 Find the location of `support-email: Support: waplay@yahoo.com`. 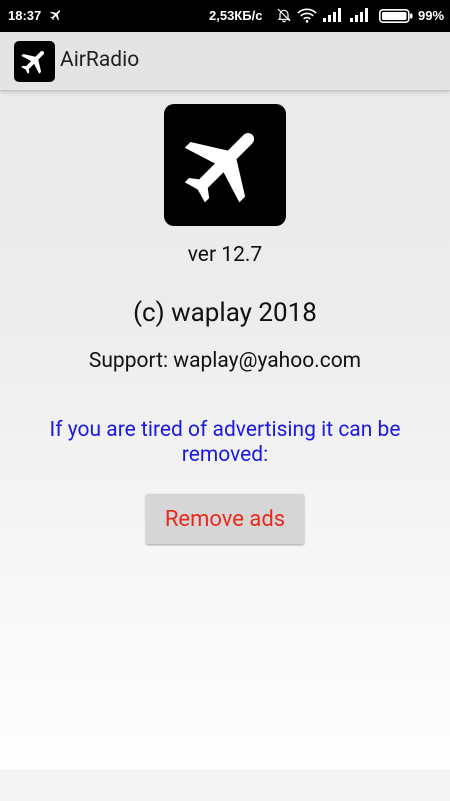

support-email: Support: waplay@yahoo.com is located at coordinates (225, 361).